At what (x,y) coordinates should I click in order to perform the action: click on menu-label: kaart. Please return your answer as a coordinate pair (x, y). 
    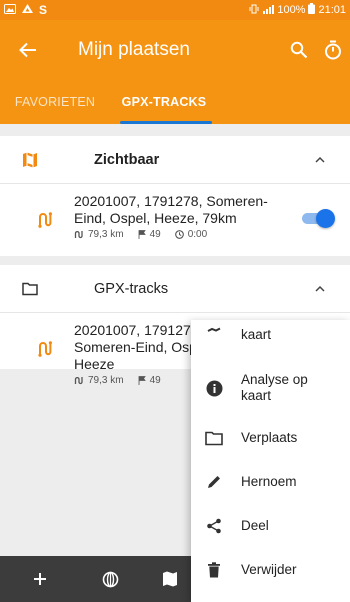
    Looking at the image, I should click on (256, 334).